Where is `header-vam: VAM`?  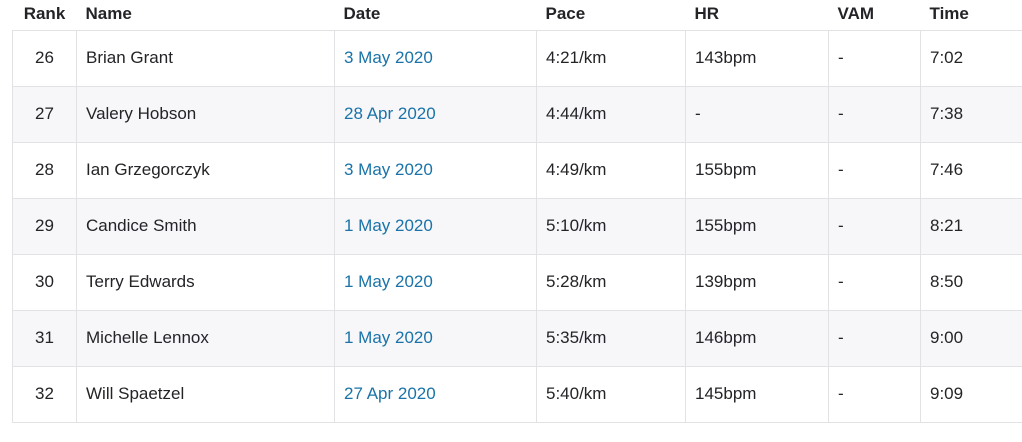
header-vam: VAM is located at coordinates (874, 15).